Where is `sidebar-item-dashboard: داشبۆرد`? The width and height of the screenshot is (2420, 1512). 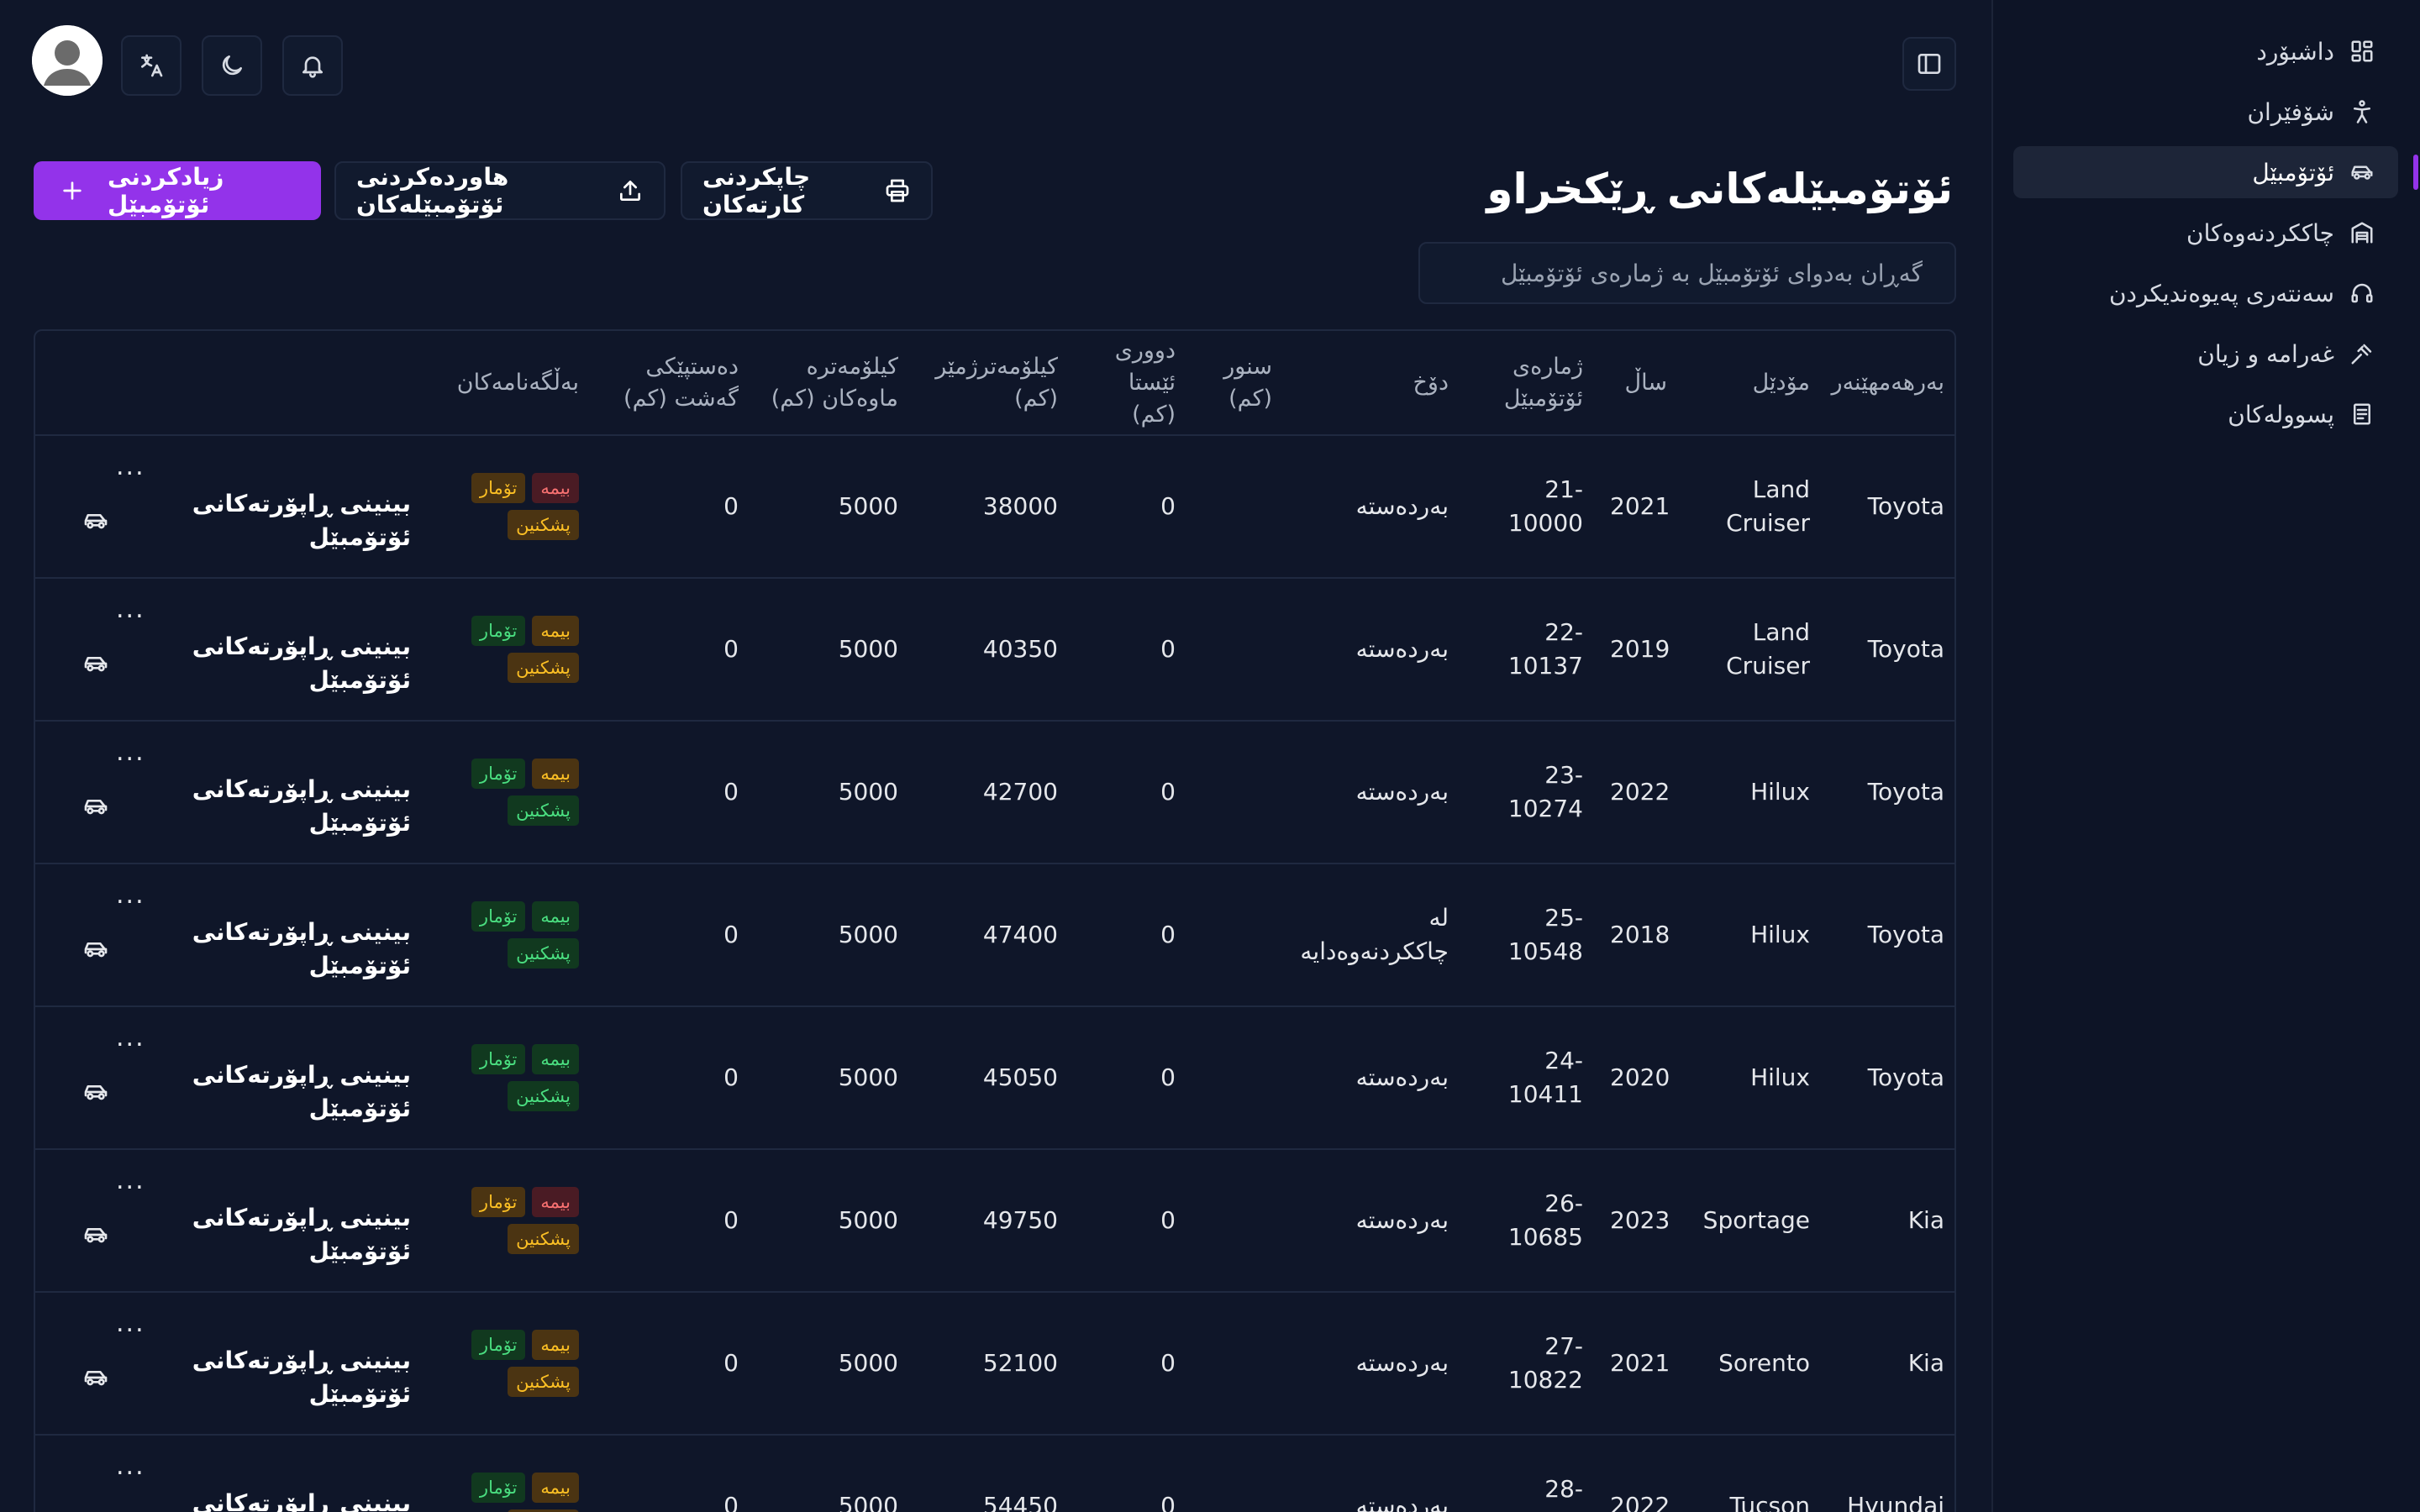 sidebar-item-dashboard: داشبۆرد is located at coordinates (2206, 51).